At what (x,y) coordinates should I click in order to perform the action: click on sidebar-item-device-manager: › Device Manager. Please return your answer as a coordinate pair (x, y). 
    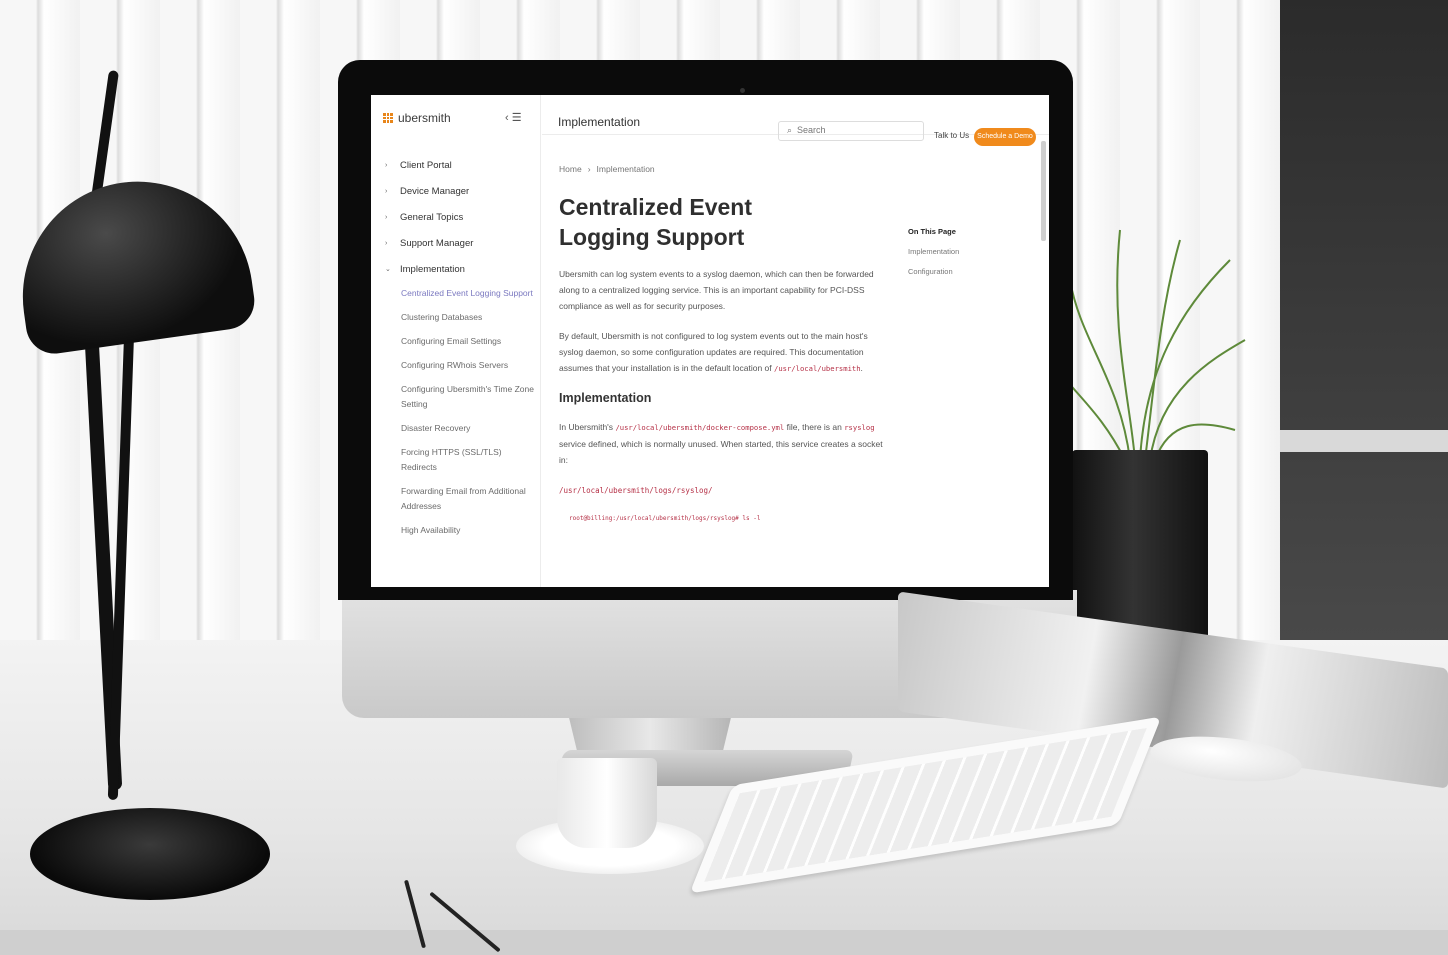
    Looking at the image, I should click on (461, 192).